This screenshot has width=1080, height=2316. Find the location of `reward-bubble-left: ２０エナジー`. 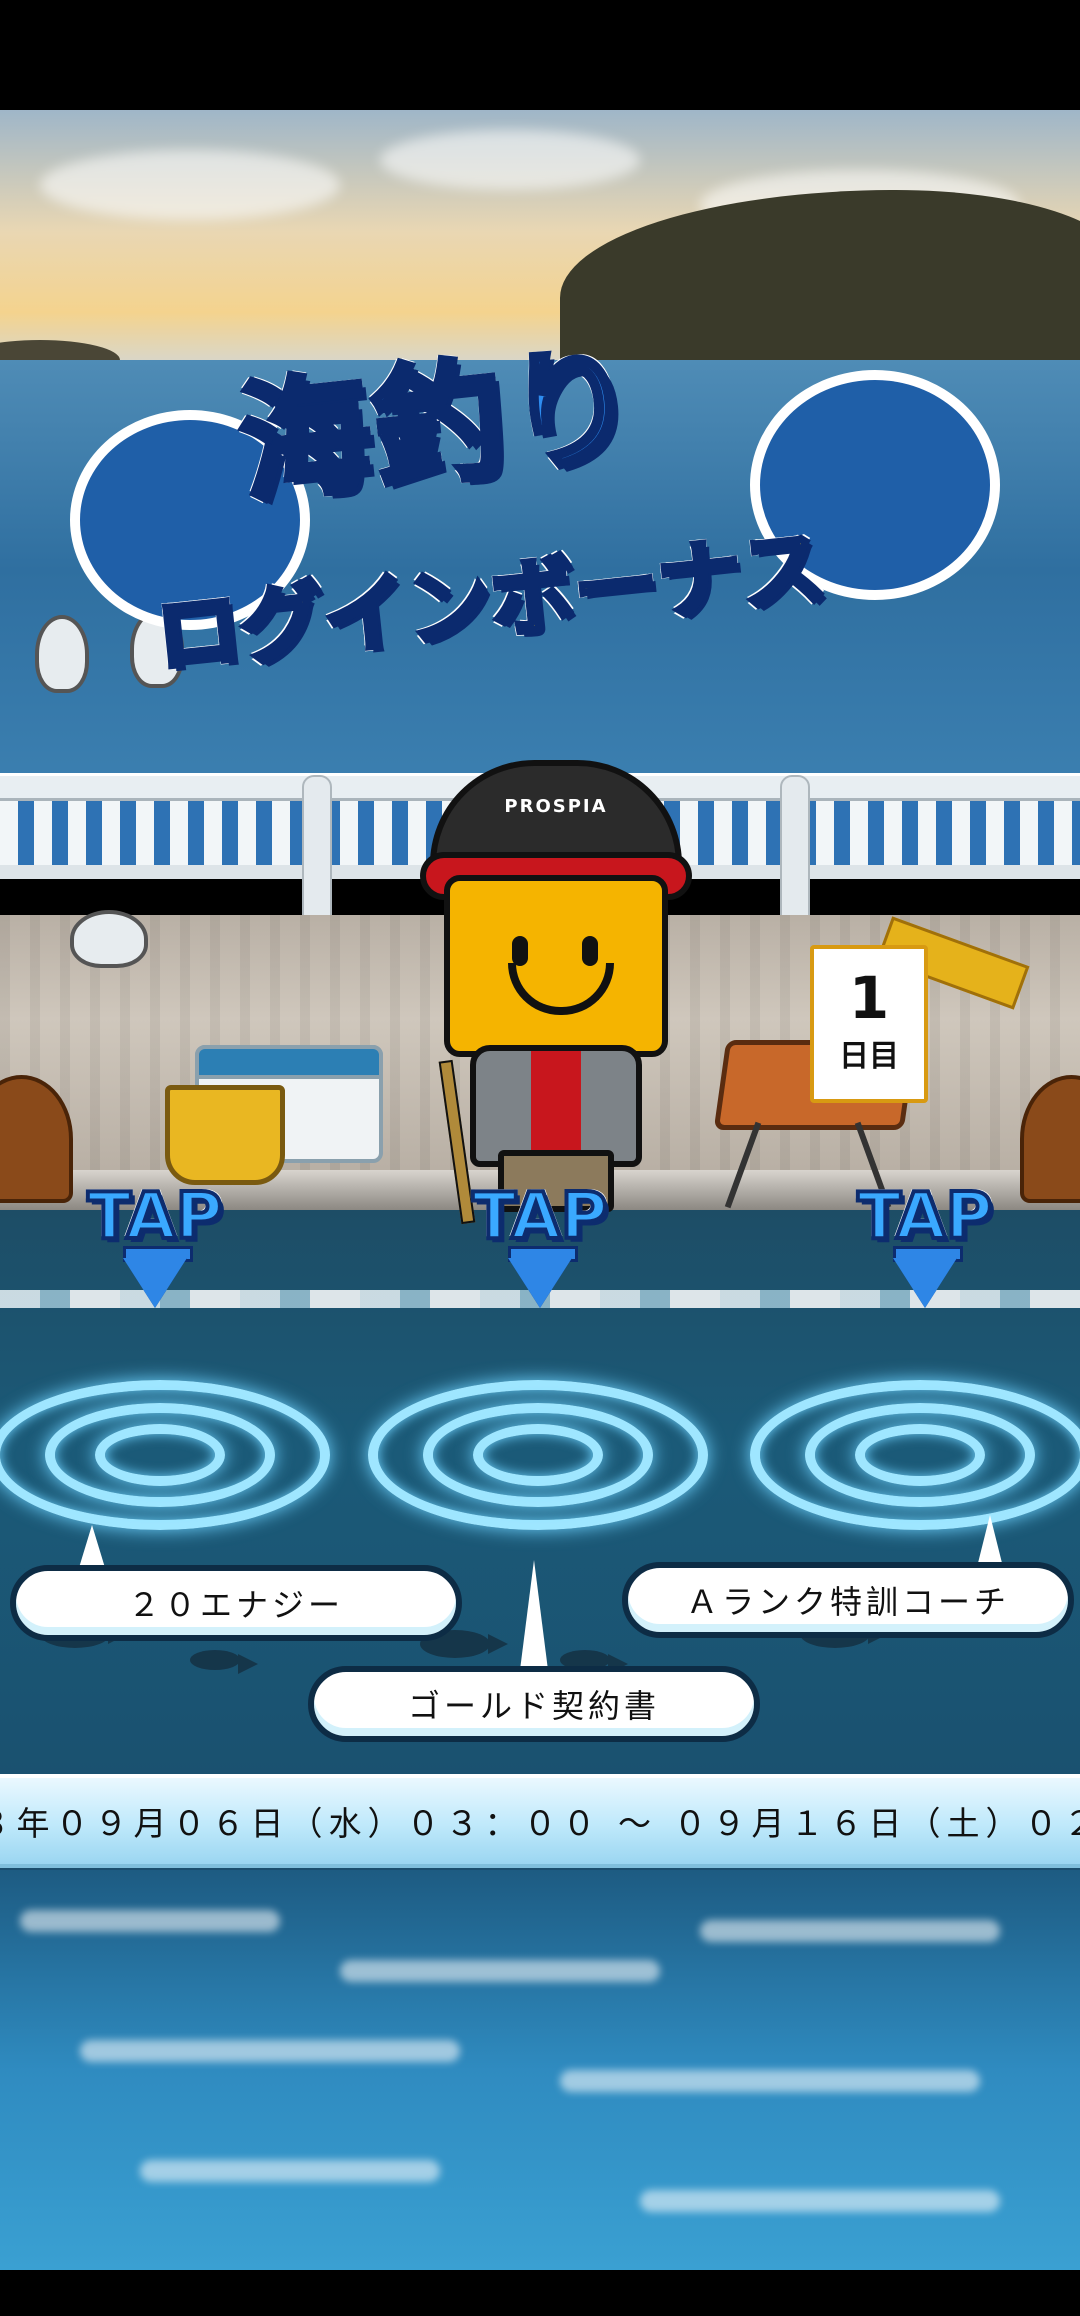

reward-bubble-left: ２０エナジー is located at coordinates (236, 1603).